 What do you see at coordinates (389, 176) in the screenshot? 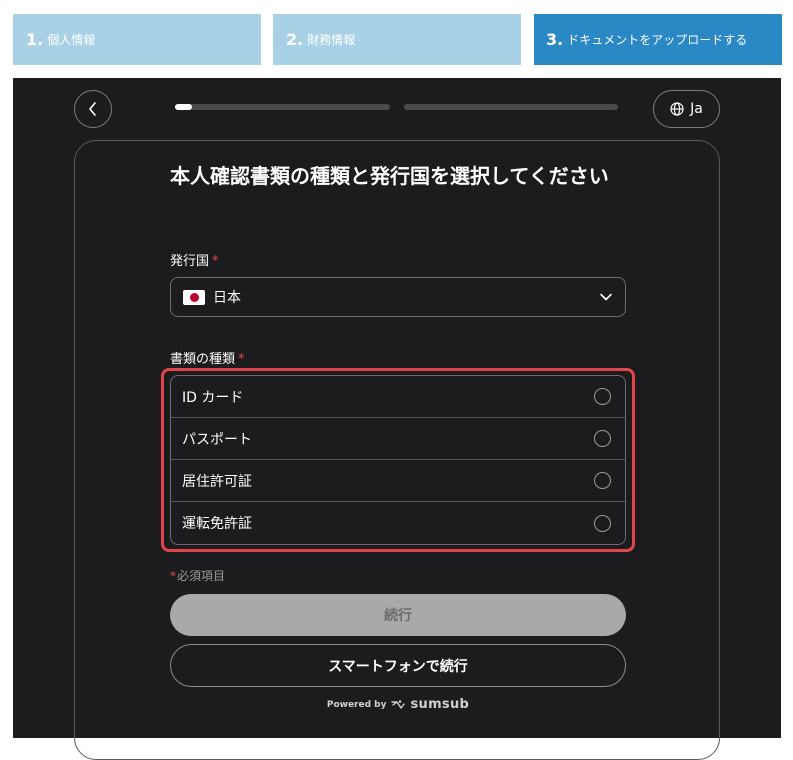
I see `page-title: 本人確認書類の種類と発行国を選択してください` at bounding box center [389, 176].